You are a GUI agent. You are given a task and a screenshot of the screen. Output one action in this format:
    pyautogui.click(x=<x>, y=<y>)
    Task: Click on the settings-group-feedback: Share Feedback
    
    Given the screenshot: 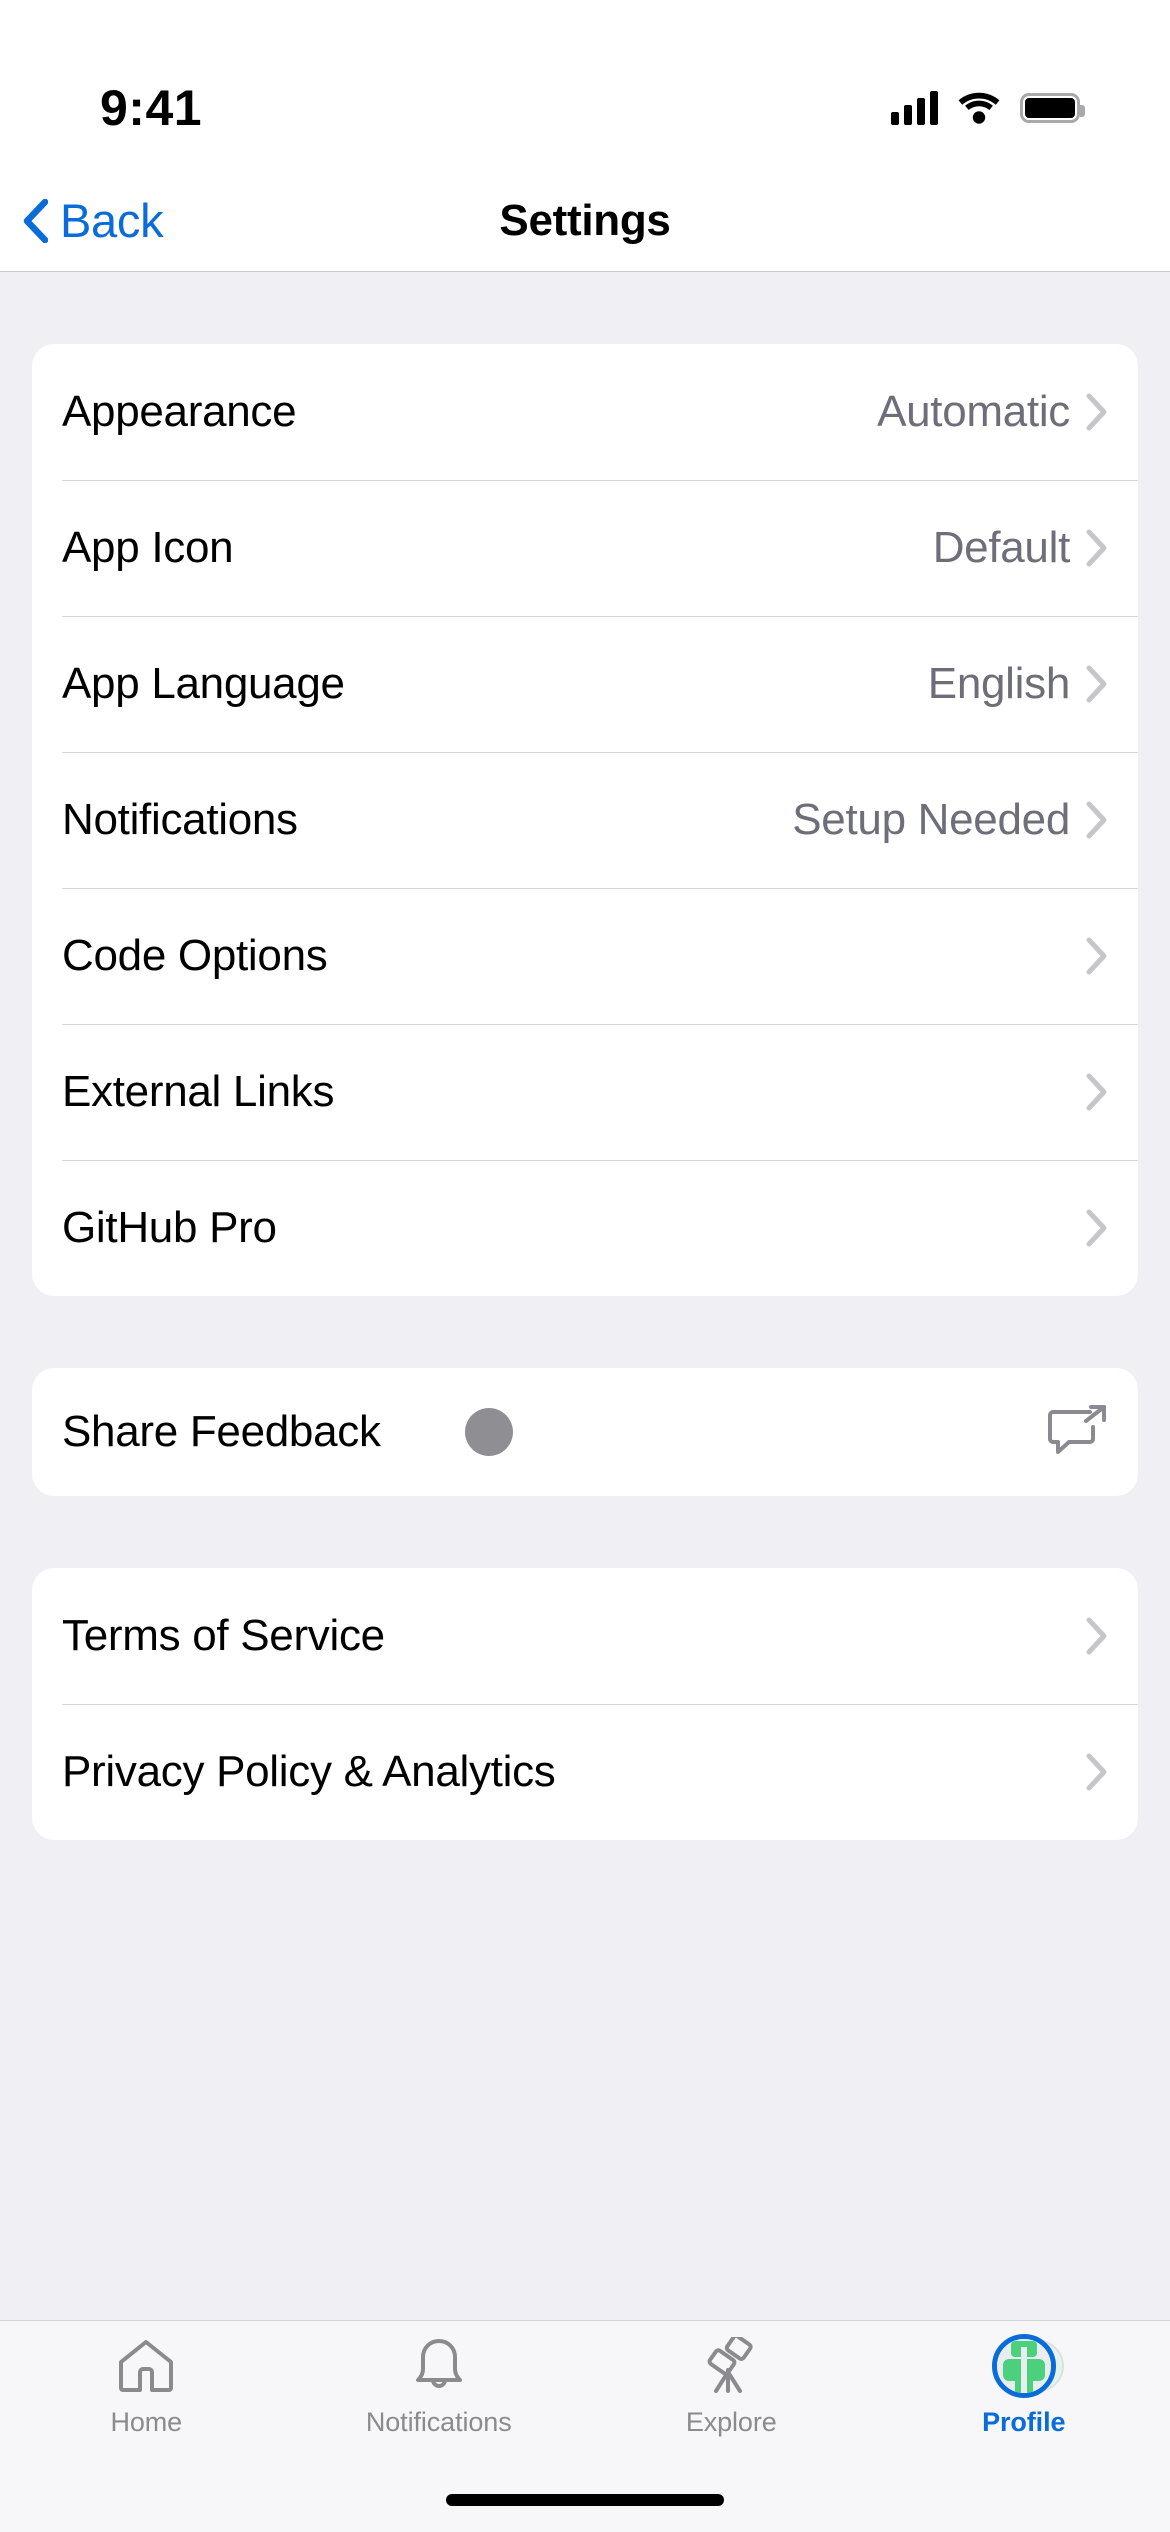 What is the action you would take?
    pyautogui.click(x=585, y=1432)
    